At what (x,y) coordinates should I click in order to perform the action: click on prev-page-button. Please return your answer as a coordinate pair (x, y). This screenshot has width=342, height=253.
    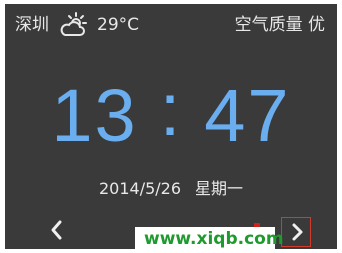
    Looking at the image, I should click on (57, 230).